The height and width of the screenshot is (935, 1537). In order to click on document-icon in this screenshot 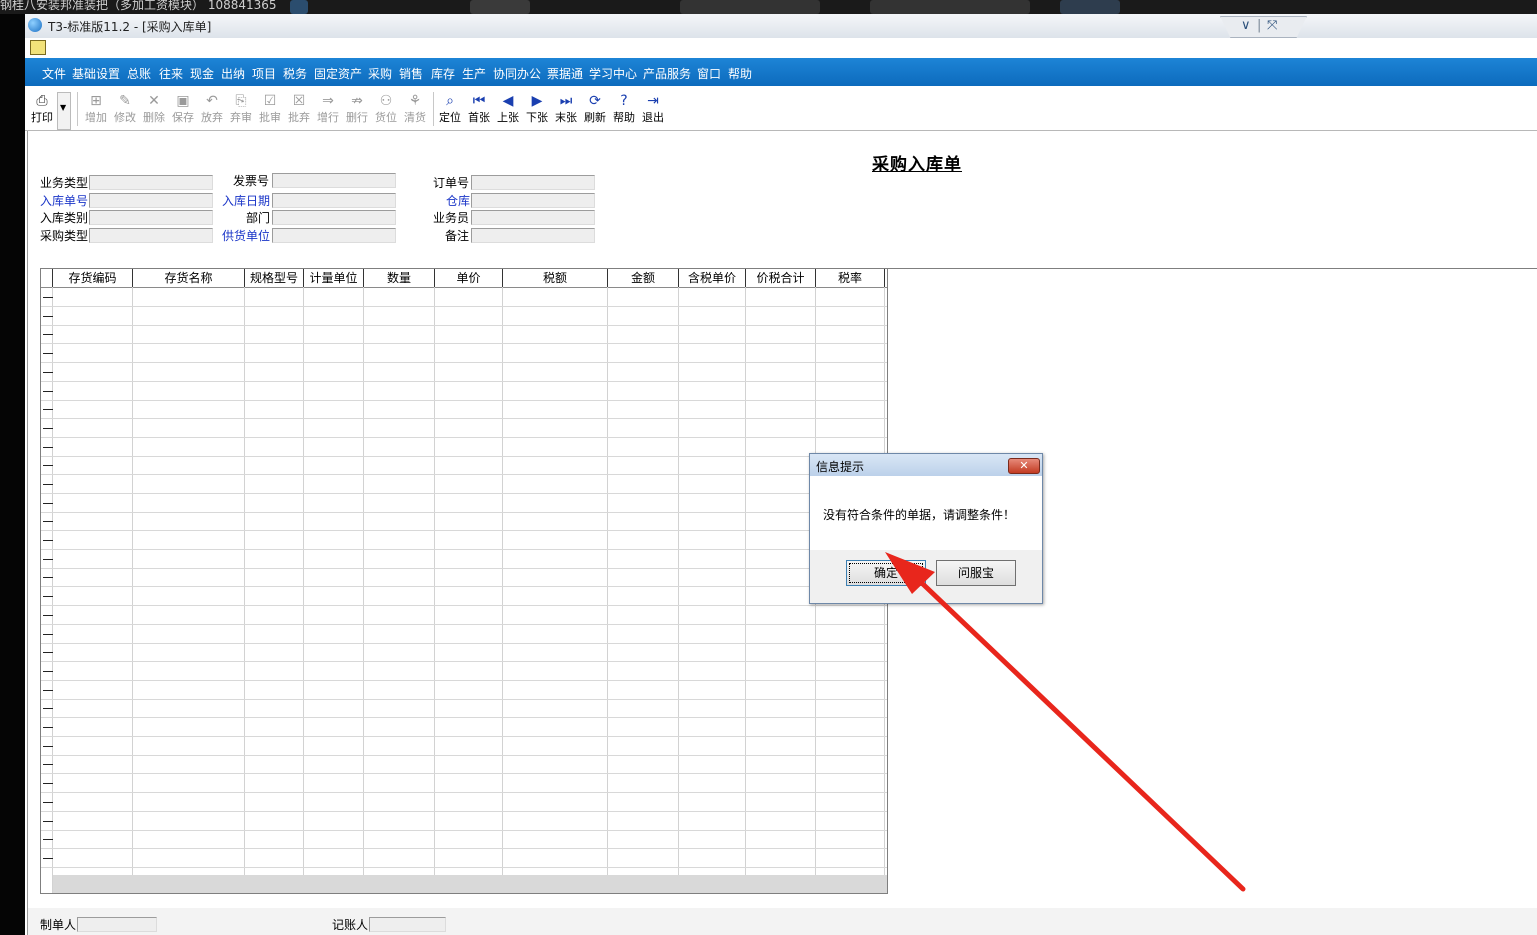, I will do `click(38, 47)`.